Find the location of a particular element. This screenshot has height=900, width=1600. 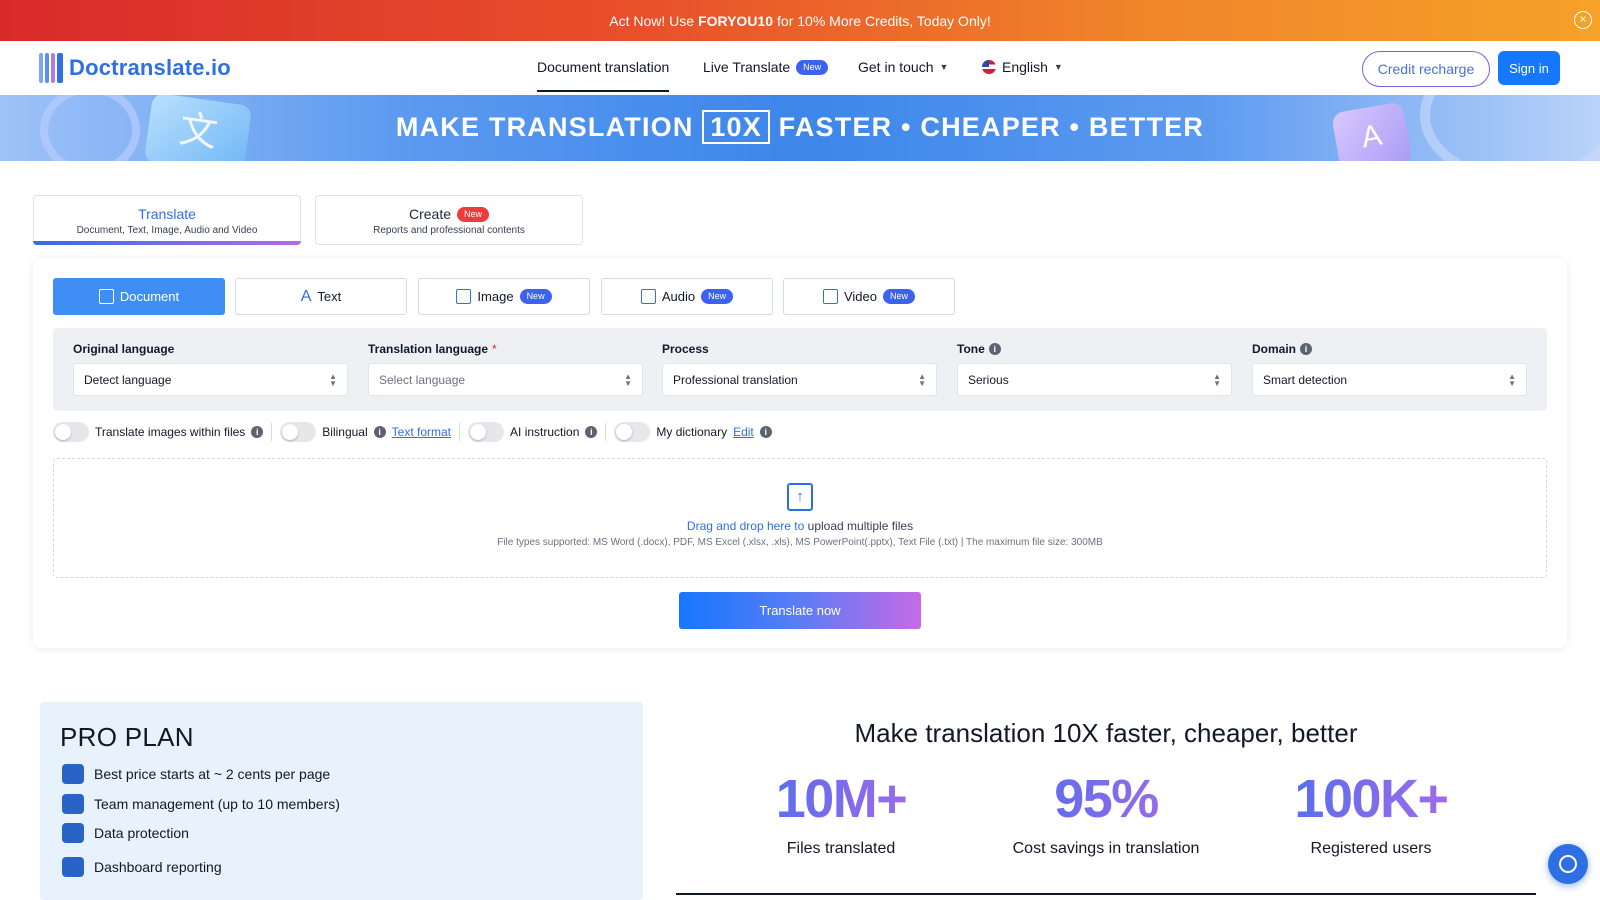

bilingual-toggle is located at coordinates (298, 432).